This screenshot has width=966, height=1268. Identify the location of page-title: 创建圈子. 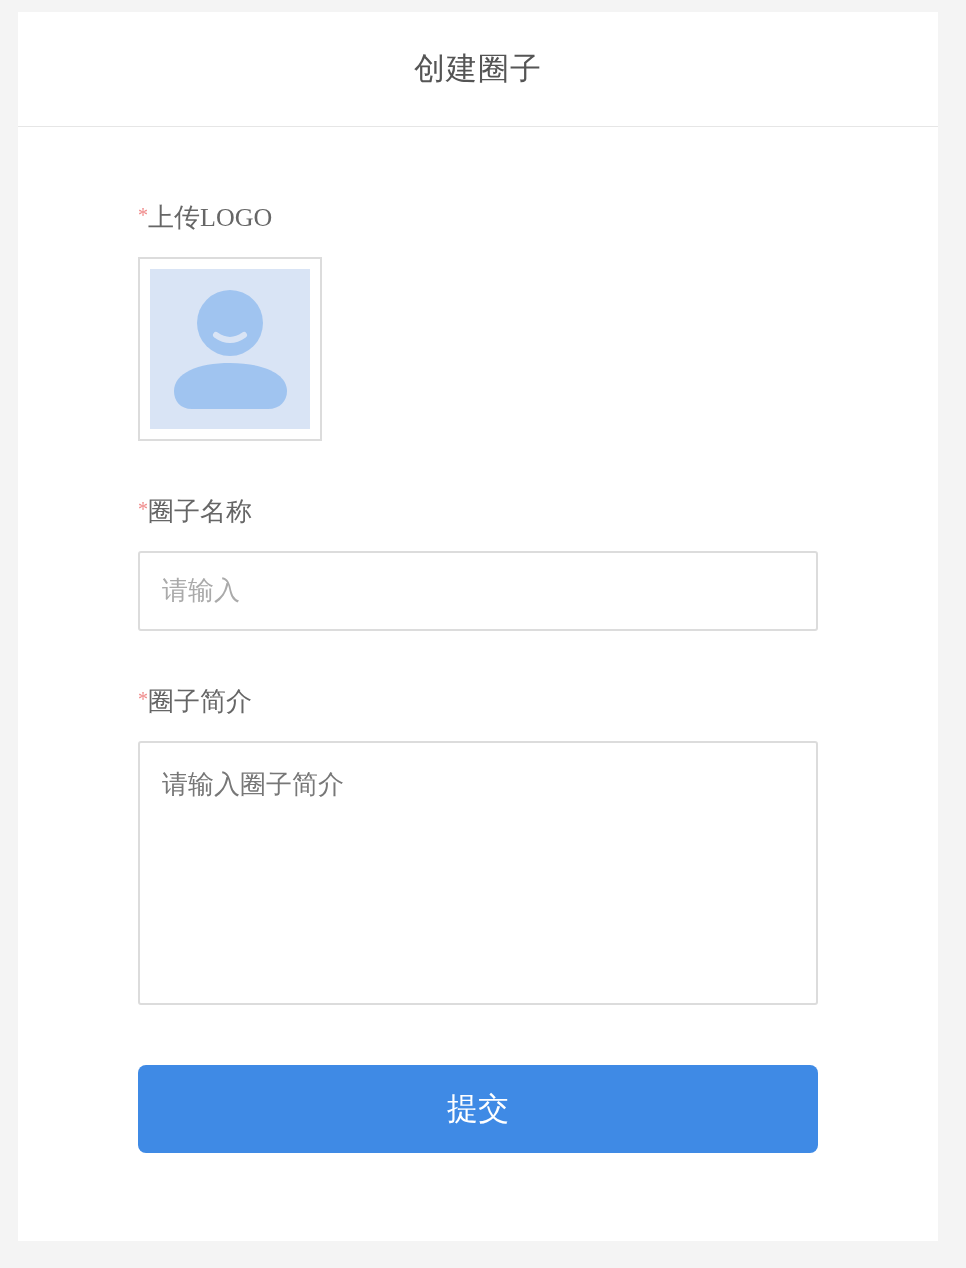
(478, 69).